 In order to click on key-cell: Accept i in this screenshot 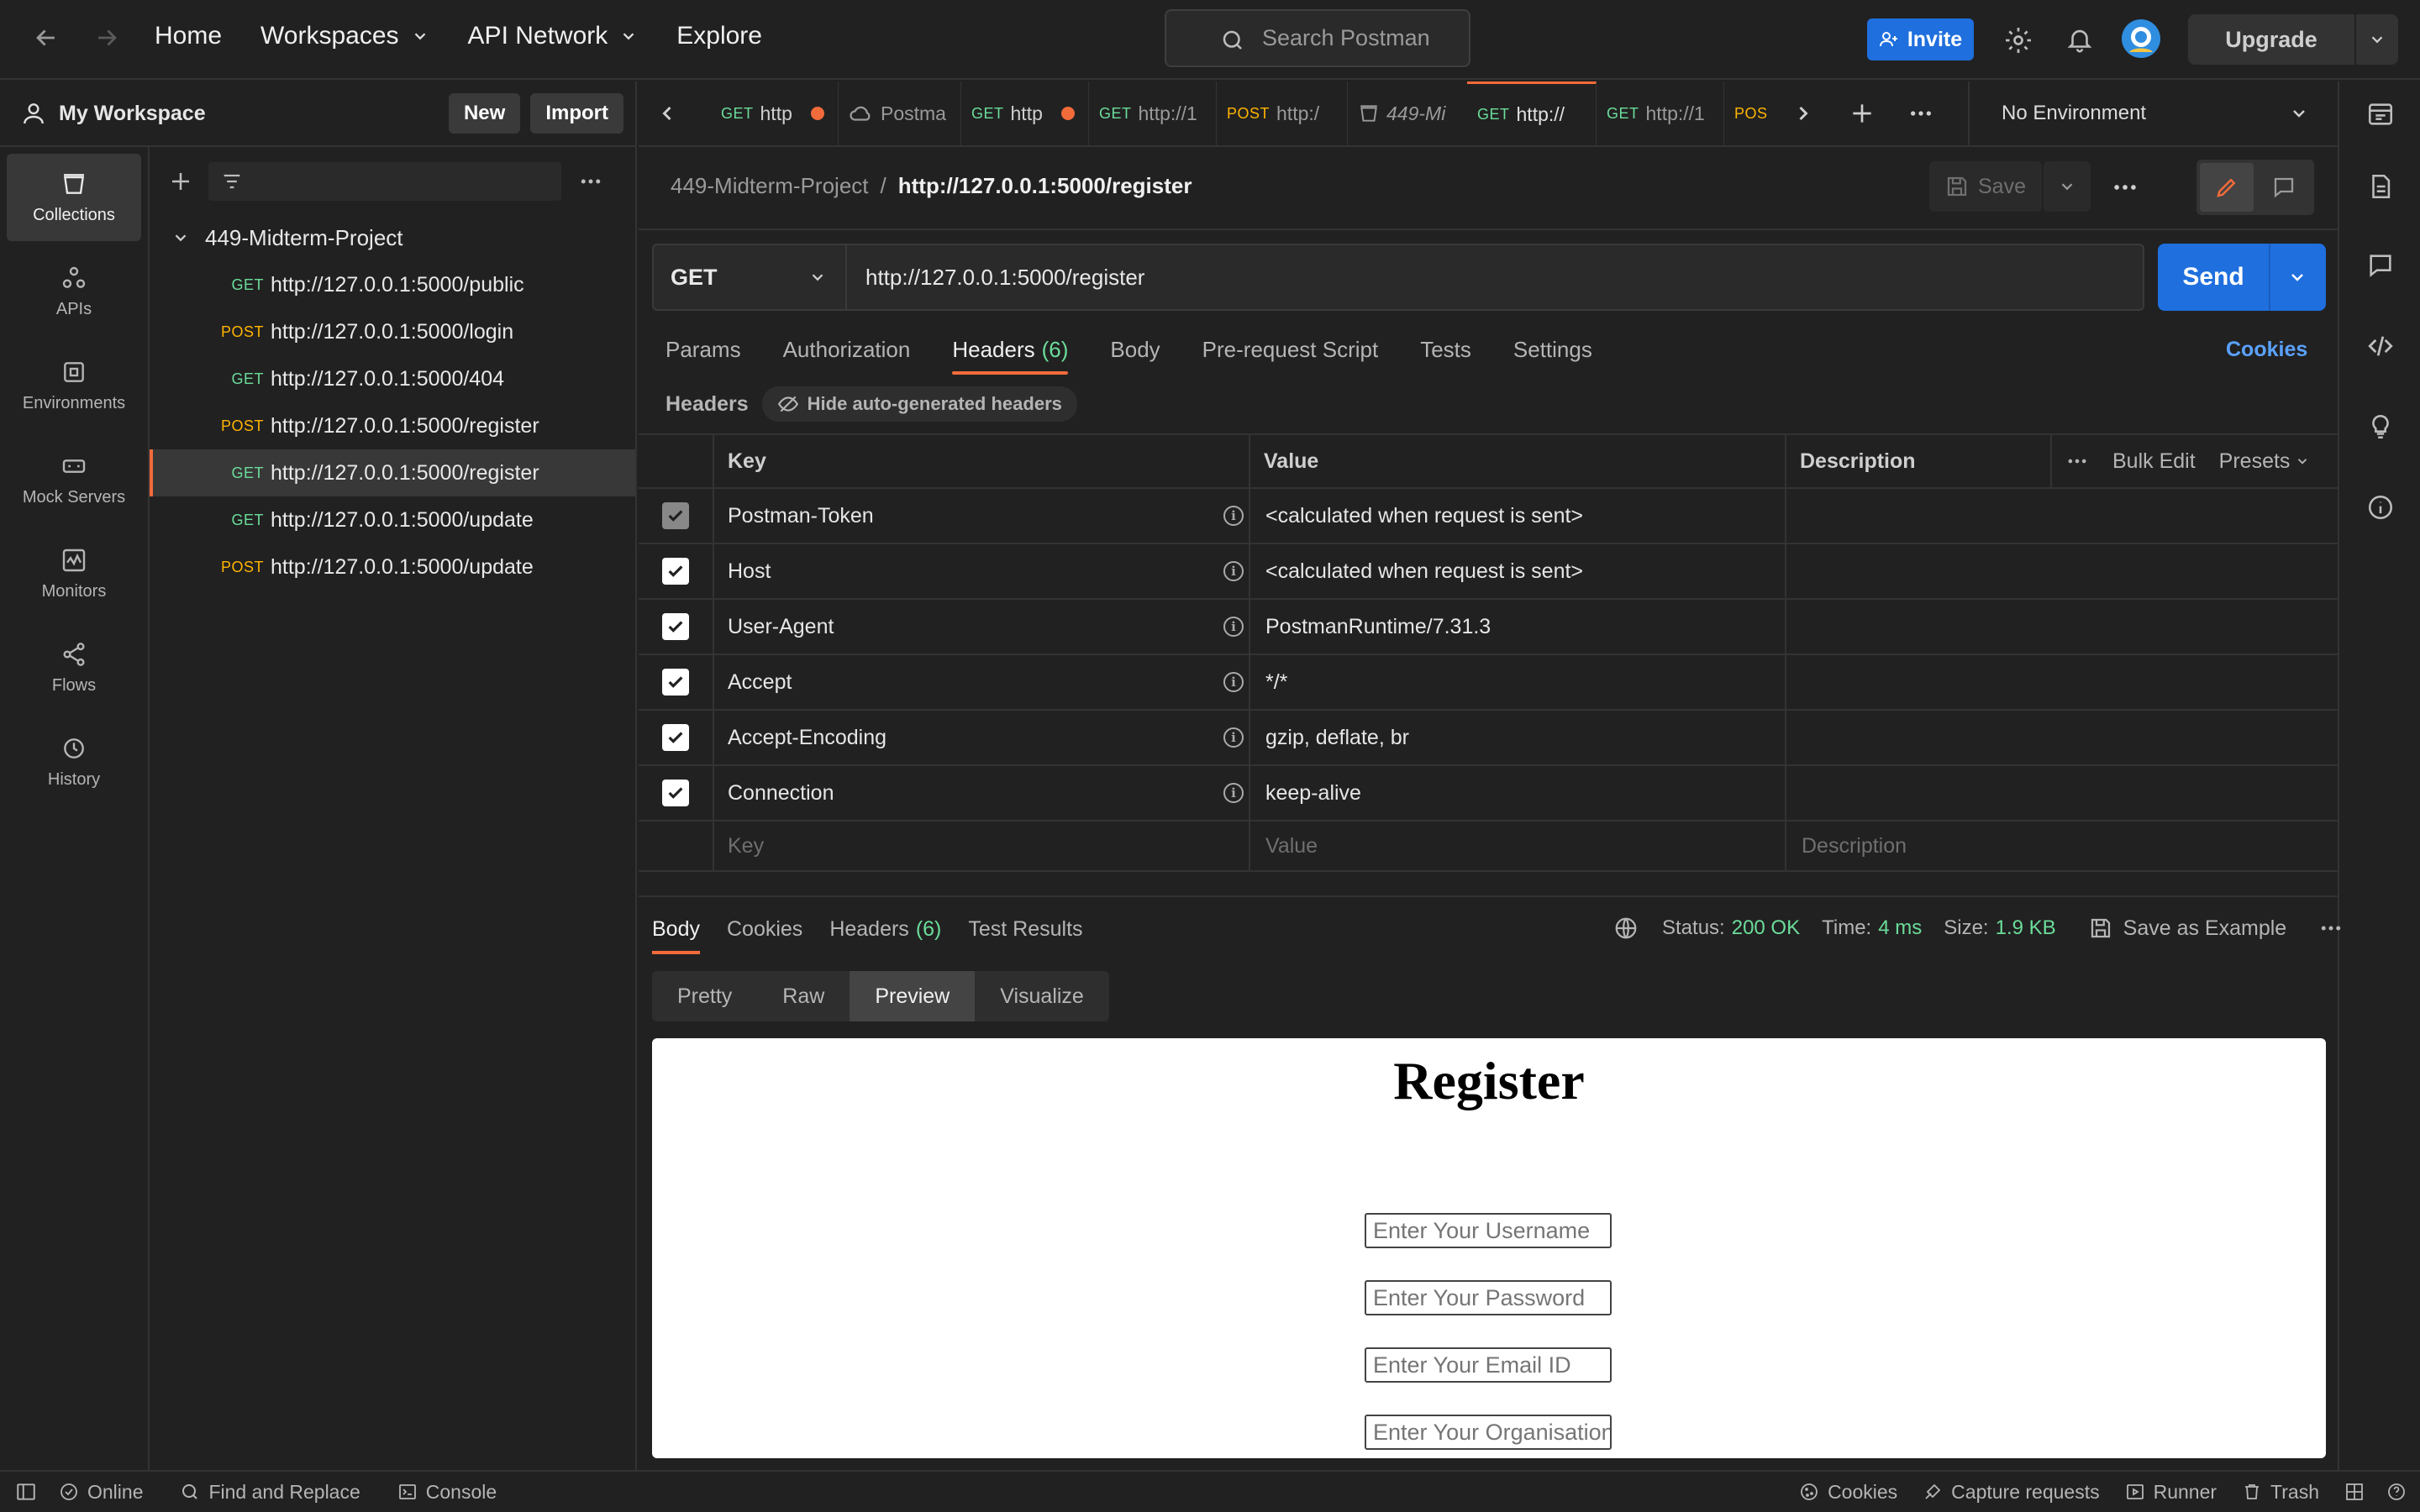, I will do `click(982, 682)`.